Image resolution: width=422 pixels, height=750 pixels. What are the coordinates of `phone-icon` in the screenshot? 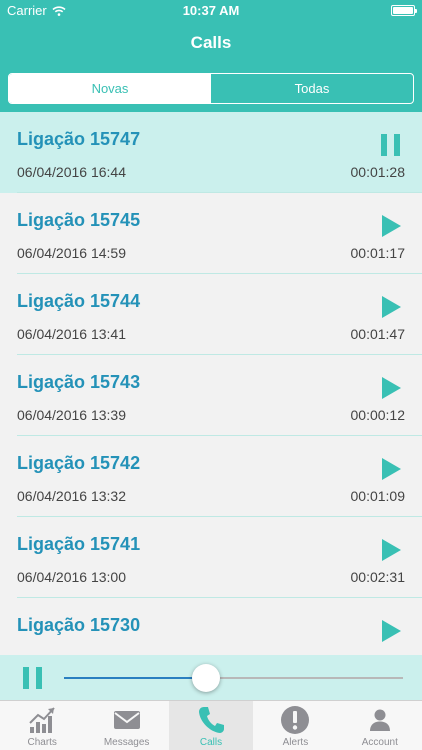 It's located at (211, 720).